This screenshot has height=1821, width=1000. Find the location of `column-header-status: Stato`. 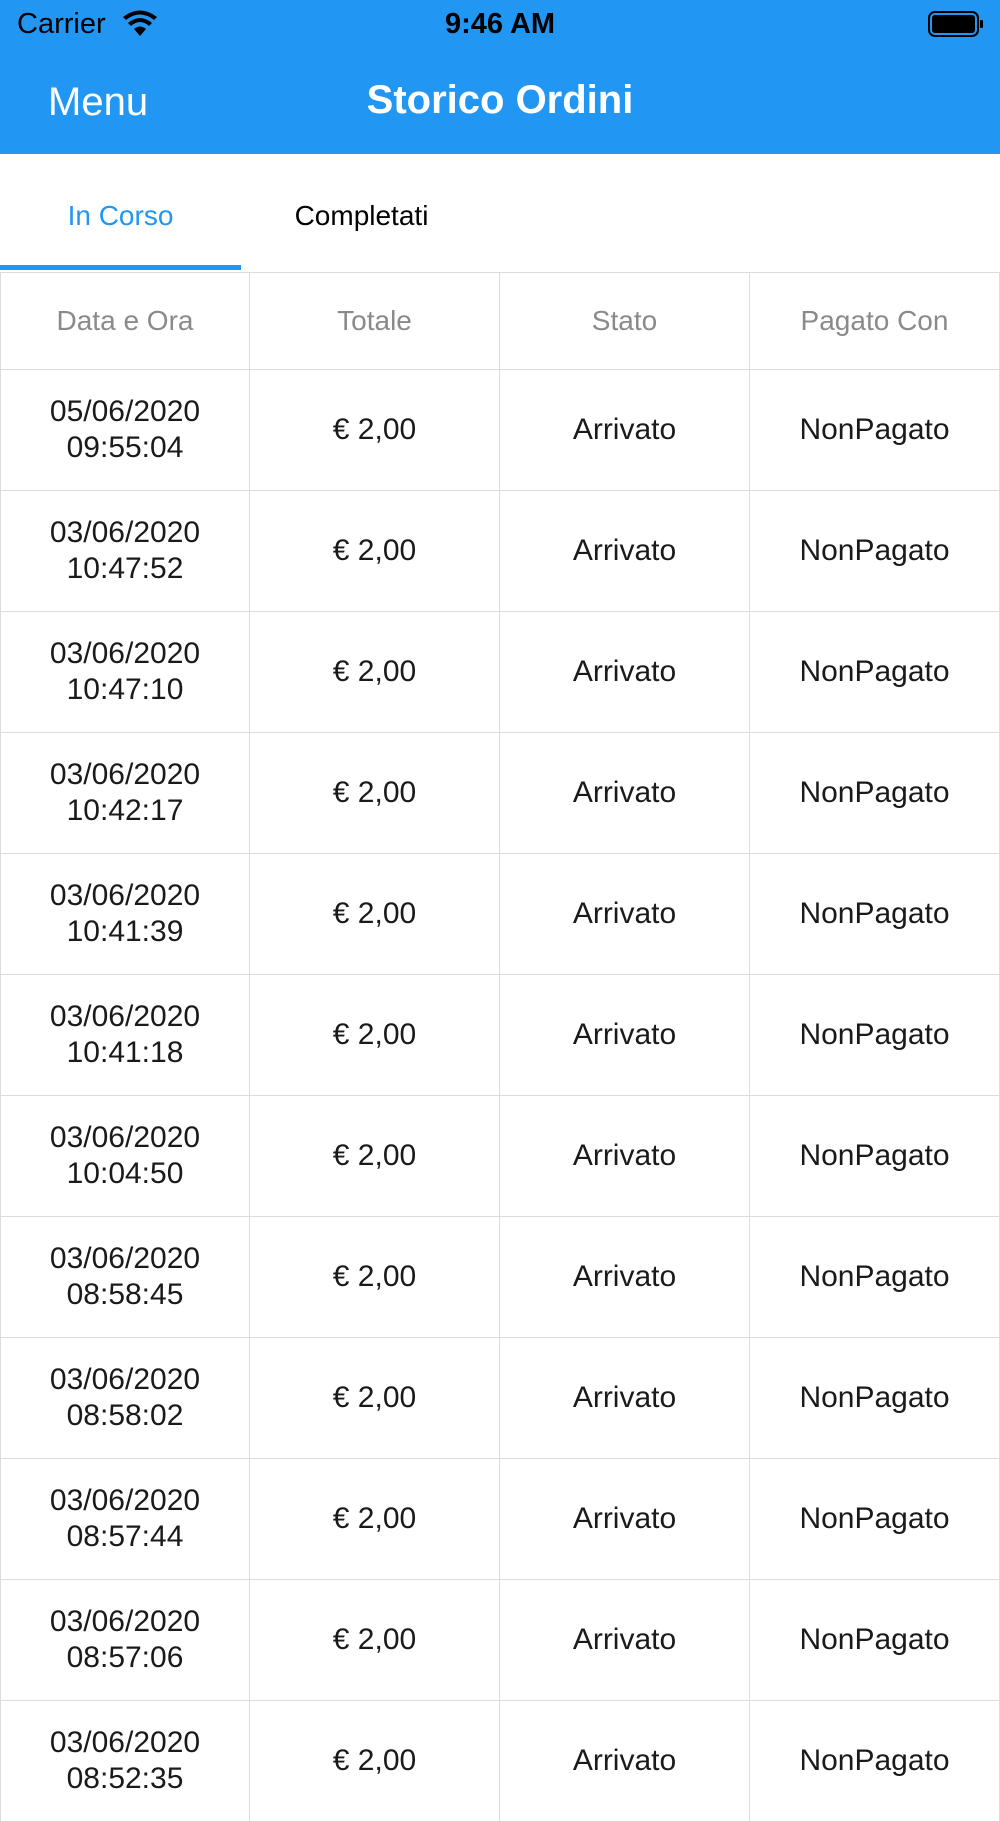

column-header-status: Stato is located at coordinates (625, 321).